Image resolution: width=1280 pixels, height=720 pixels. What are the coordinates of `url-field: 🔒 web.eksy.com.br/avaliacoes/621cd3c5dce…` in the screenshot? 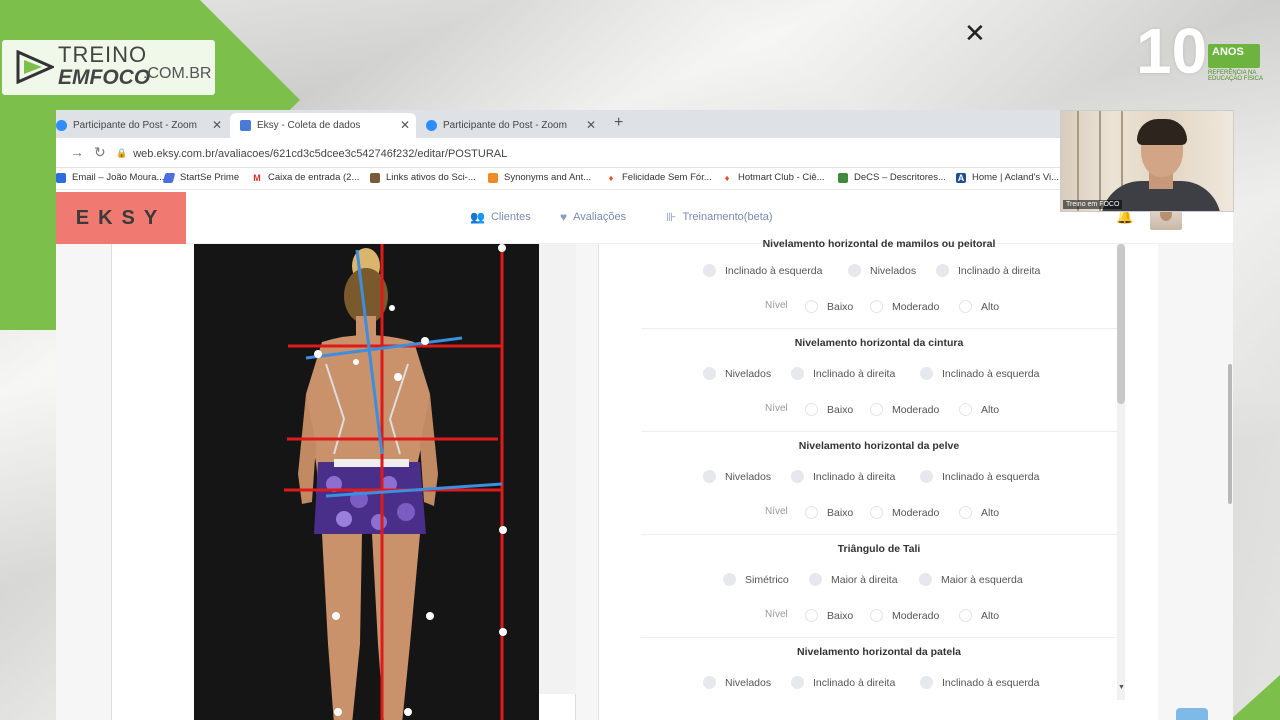 It's located at (586, 153).